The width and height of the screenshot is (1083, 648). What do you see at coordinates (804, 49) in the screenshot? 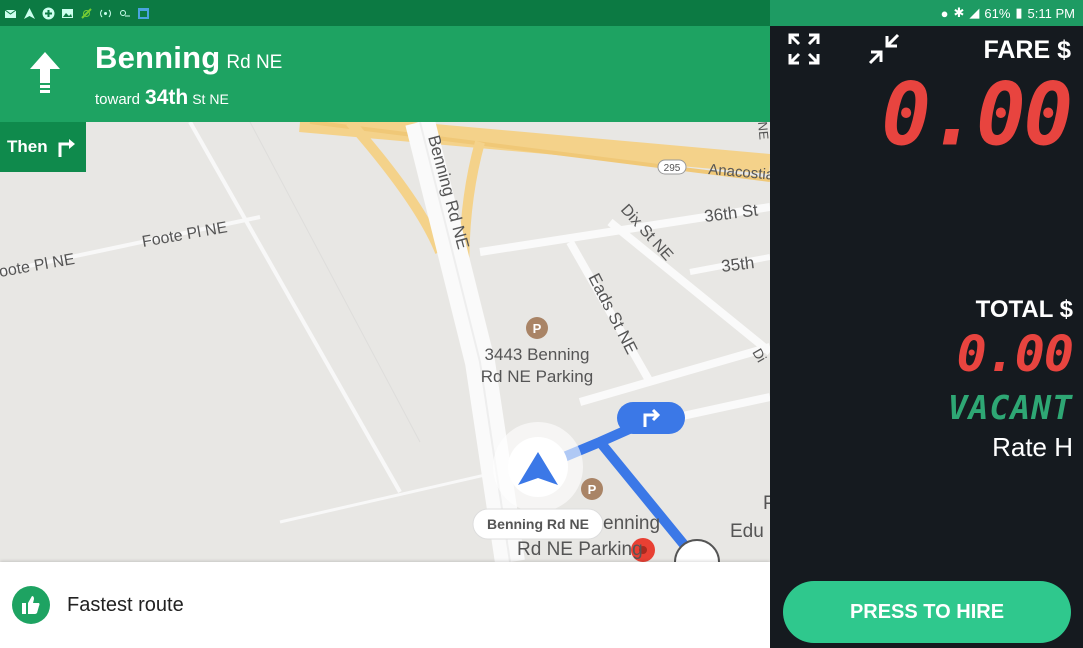
I see `expand-icon` at bounding box center [804, 49].